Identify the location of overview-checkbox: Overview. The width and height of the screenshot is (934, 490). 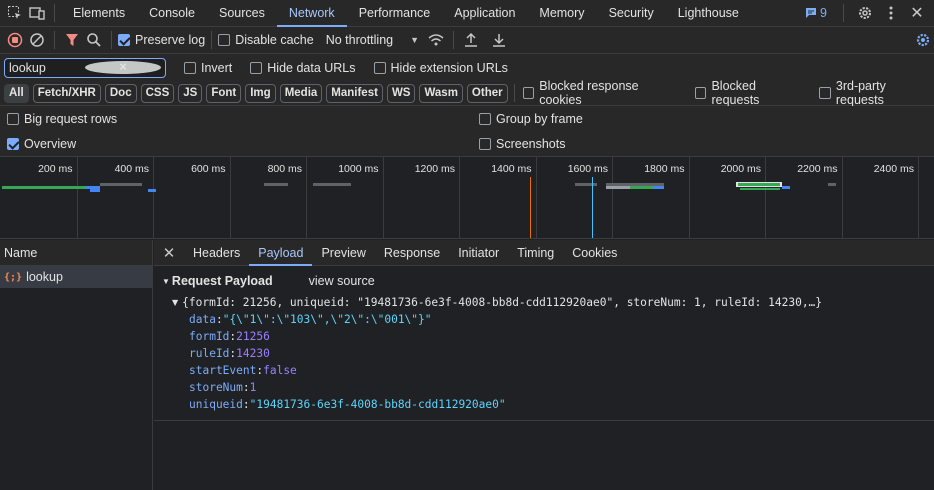
(41, 144).